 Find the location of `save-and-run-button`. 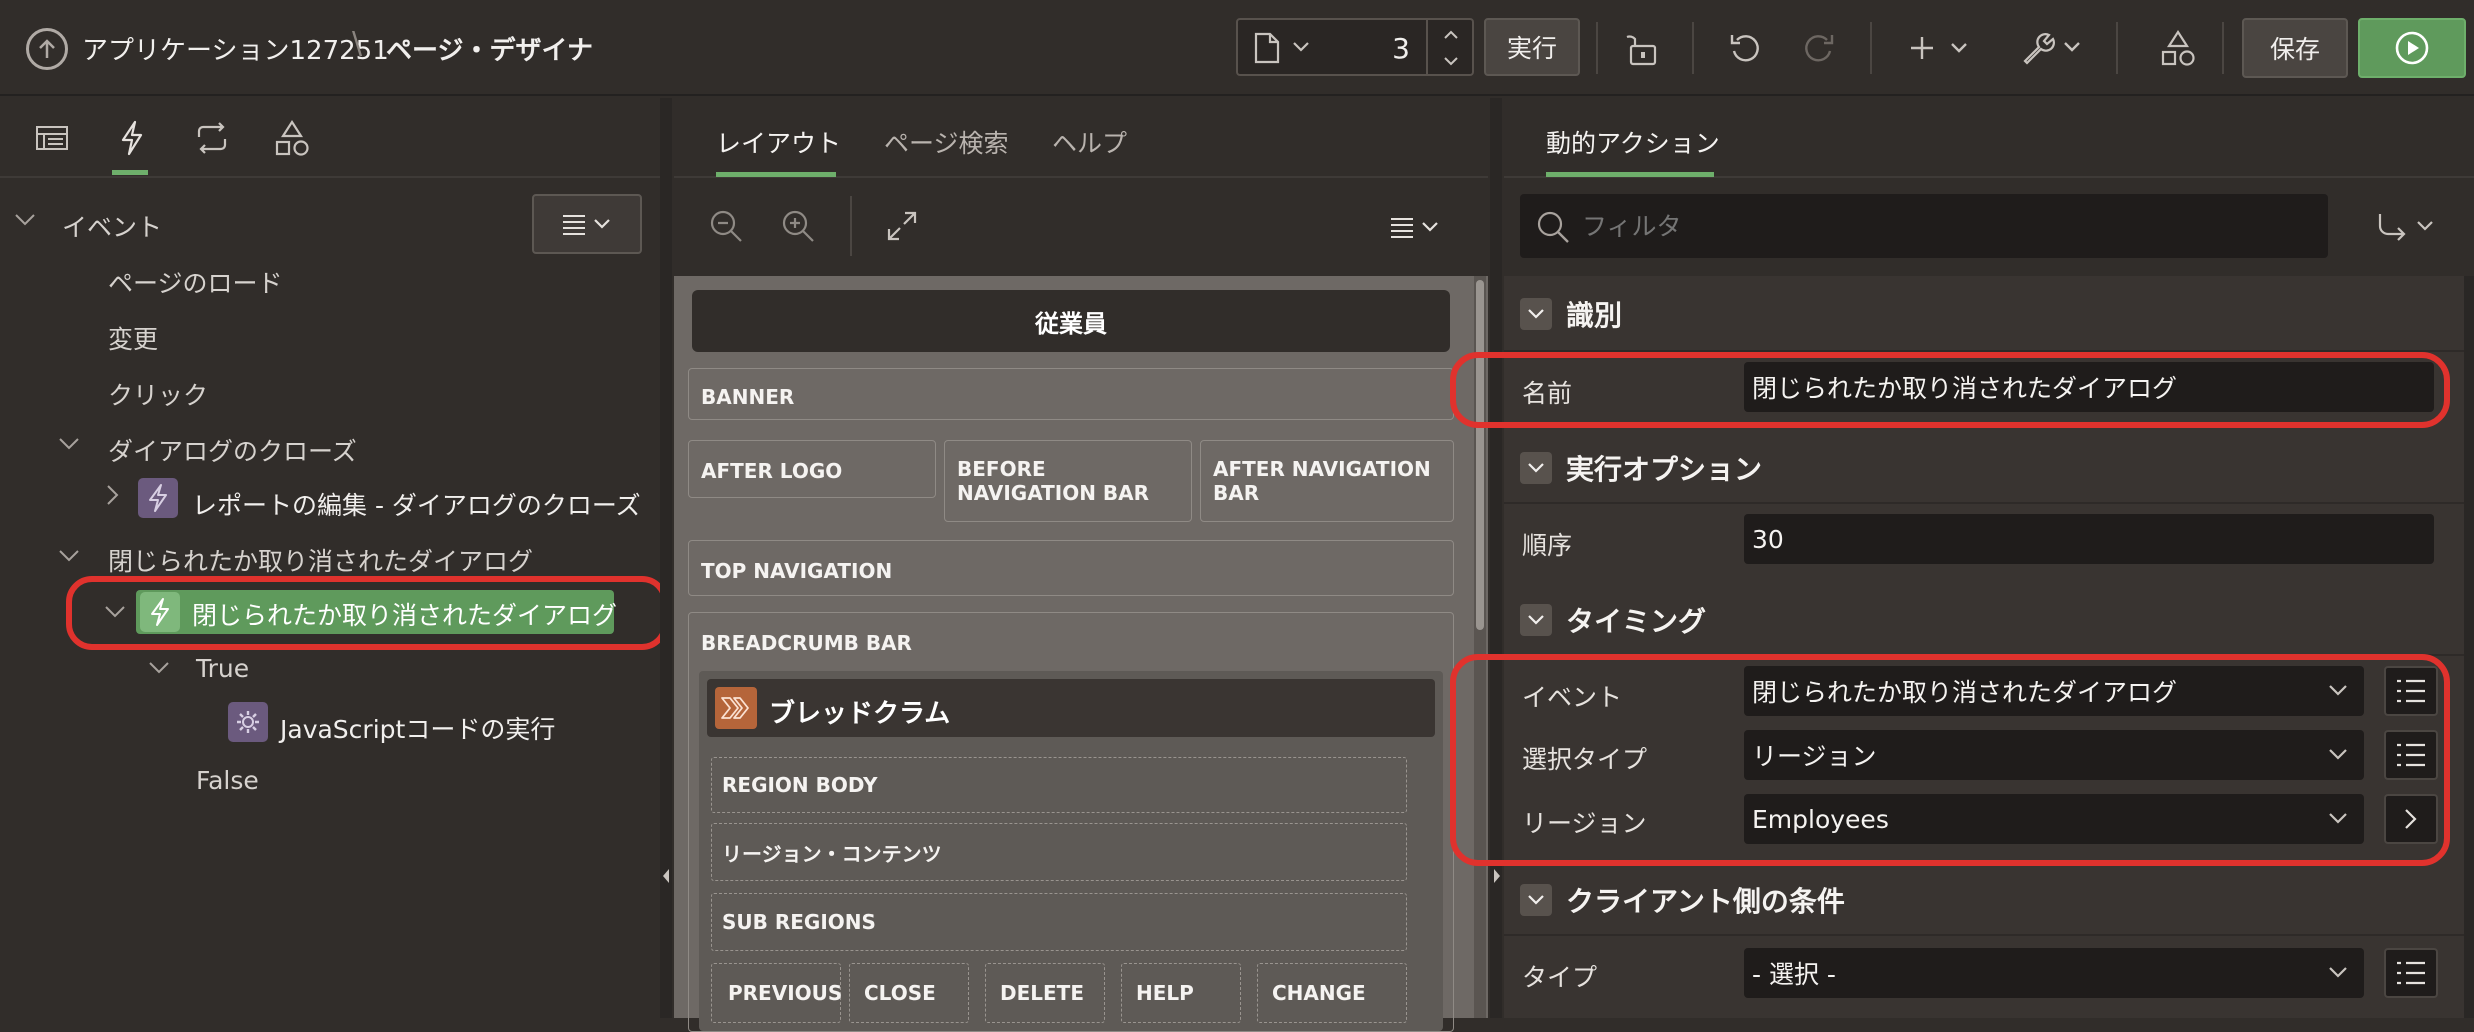

save-and-run-button is located at coordinates (2412, 48).